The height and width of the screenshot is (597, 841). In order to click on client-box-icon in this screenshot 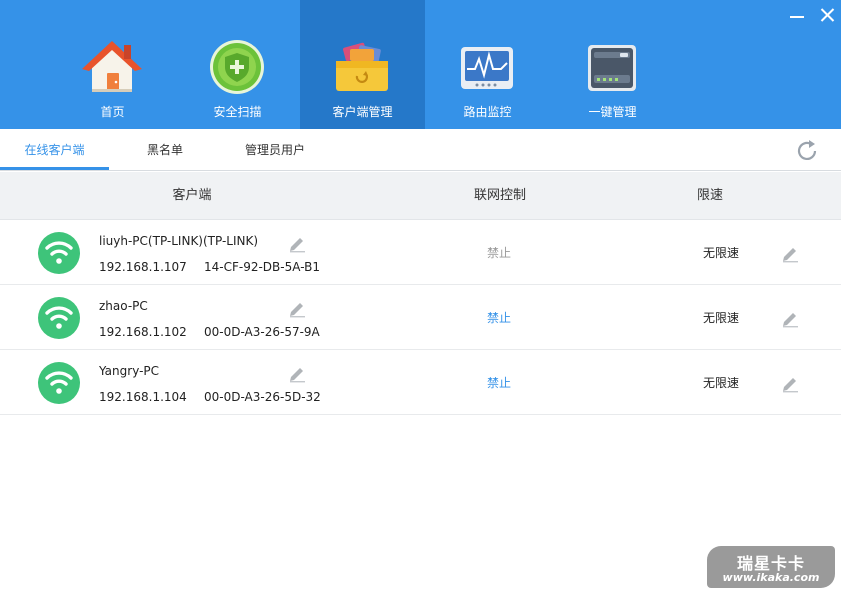, I will do `click(362, 66)`.